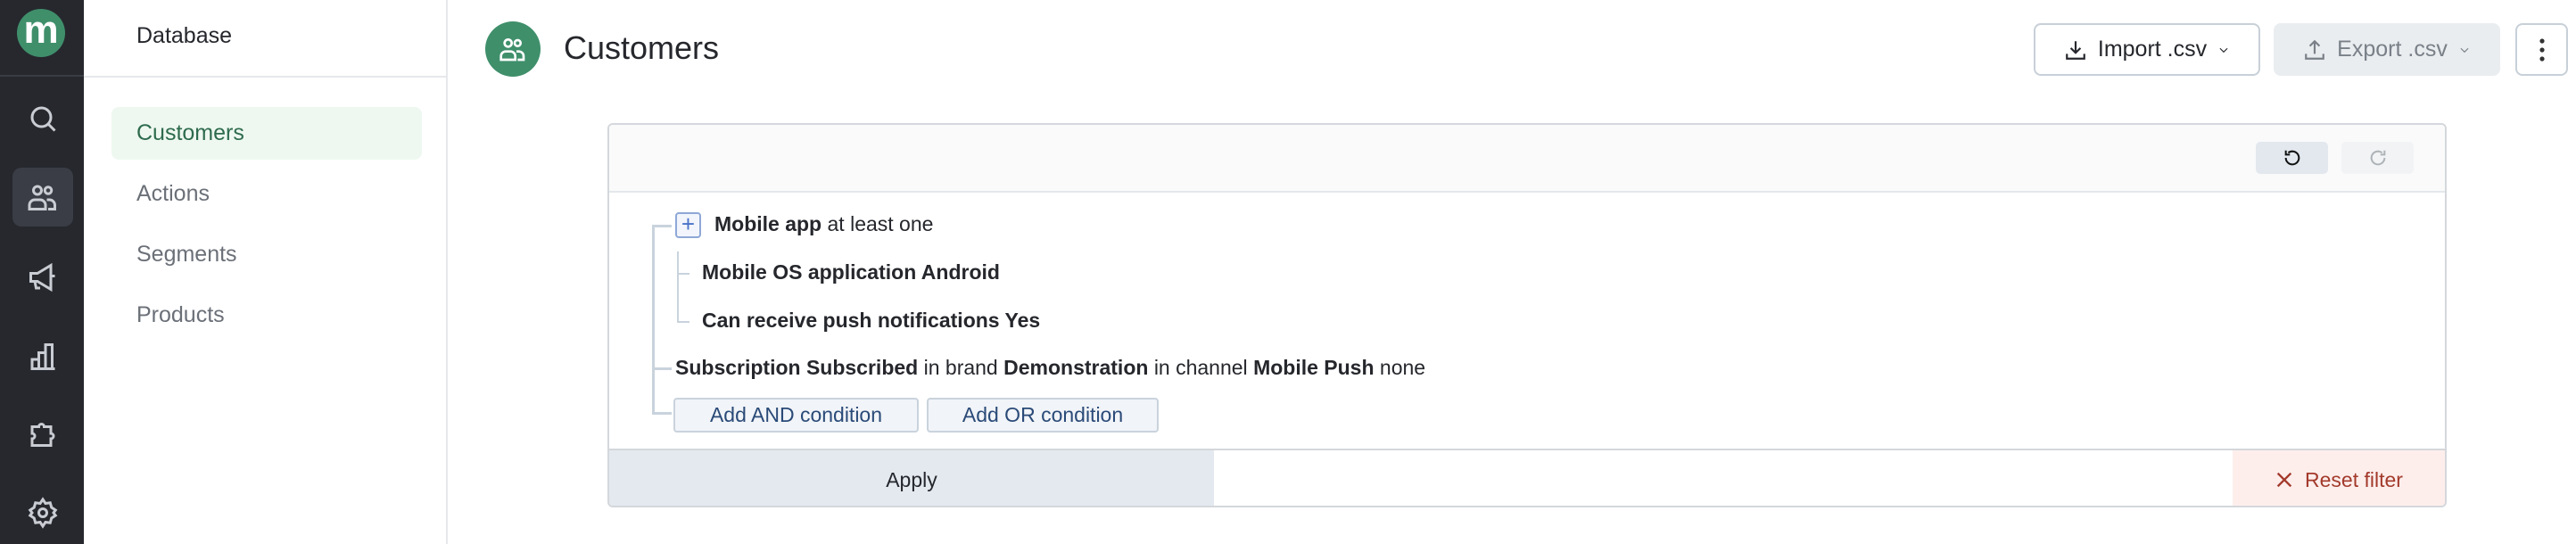 This screenshot has height=544, width=2576. I want to click on filter-footer: Apply Reset filter, so click(1527, 478).